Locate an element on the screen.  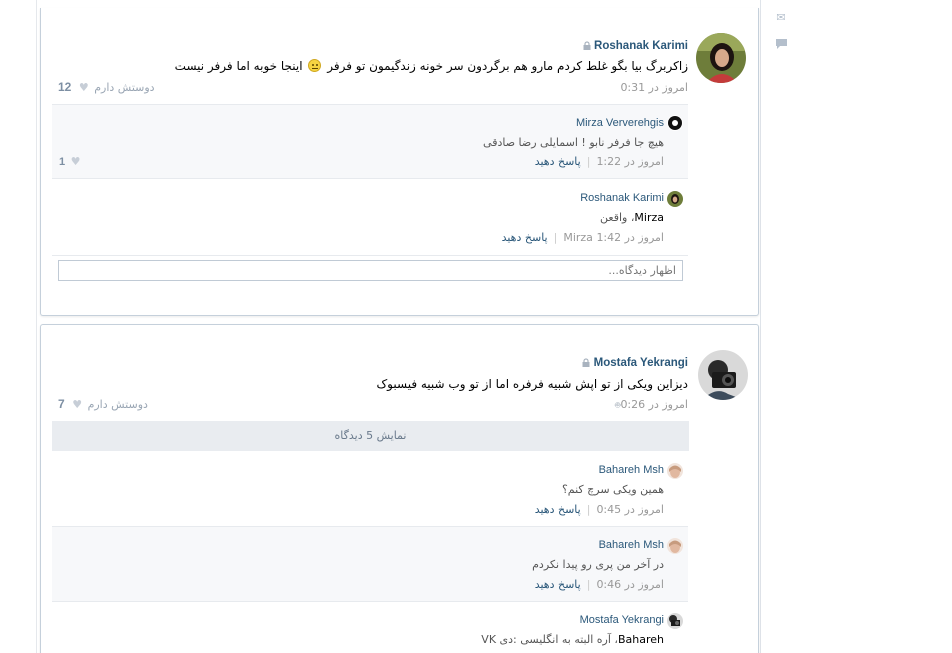
post-timestamp: امروز در 0:26🤖︎ is located at coordinates (650, 405).